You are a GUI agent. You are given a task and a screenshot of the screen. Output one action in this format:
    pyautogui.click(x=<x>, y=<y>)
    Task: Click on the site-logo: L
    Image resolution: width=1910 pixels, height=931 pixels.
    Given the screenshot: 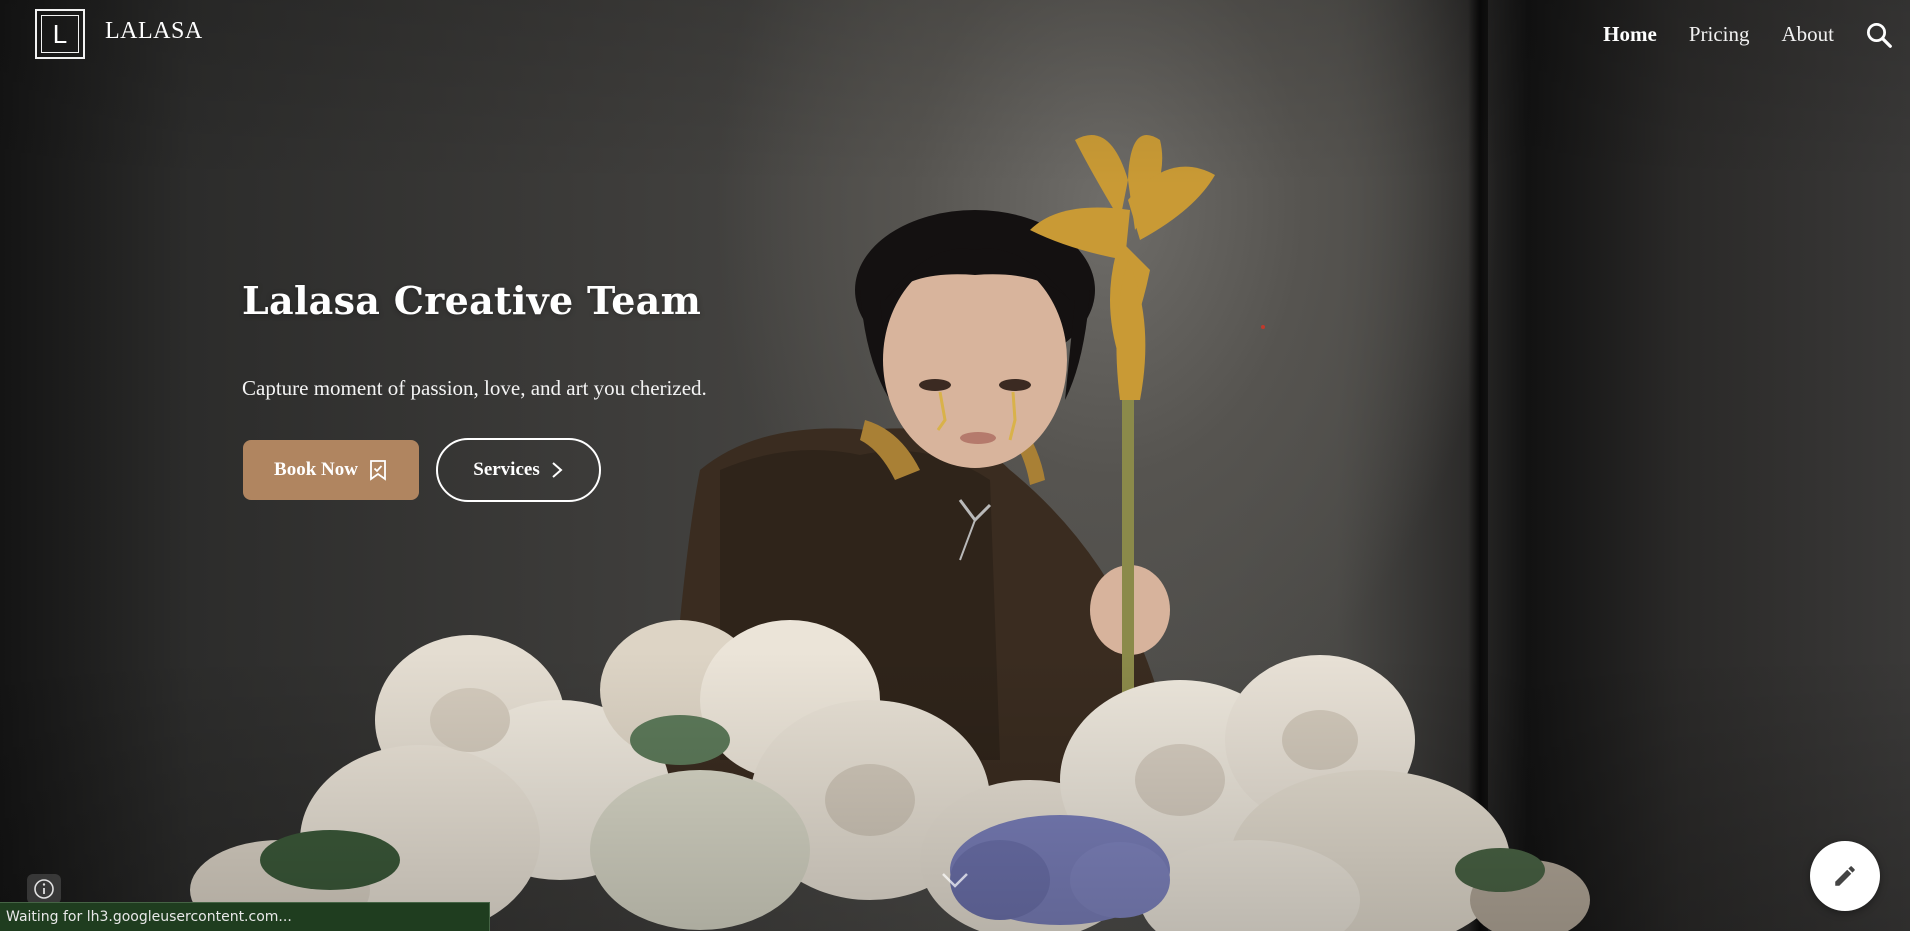 What is the action you would take?
    pyautogui.click(x=60, y=34)
    